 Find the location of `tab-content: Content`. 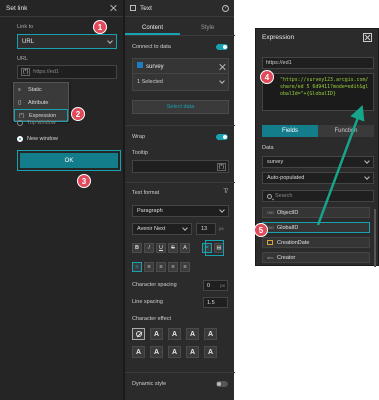

tab-content: Content is located at coordinates (152, 29).